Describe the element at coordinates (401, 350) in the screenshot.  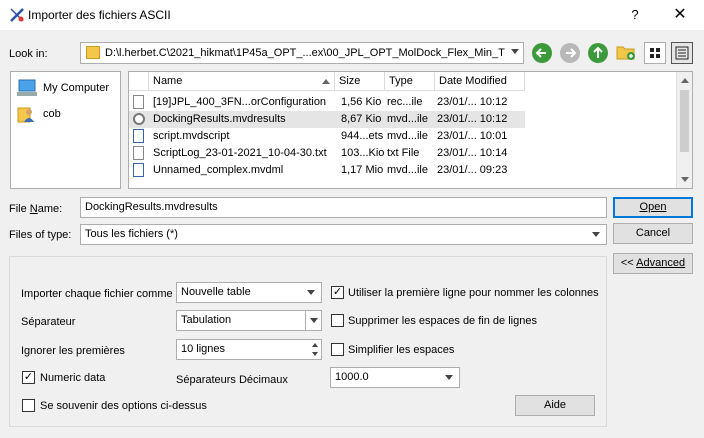
I see `simplify-spaces-label: Simplifier les espaces` at that location.